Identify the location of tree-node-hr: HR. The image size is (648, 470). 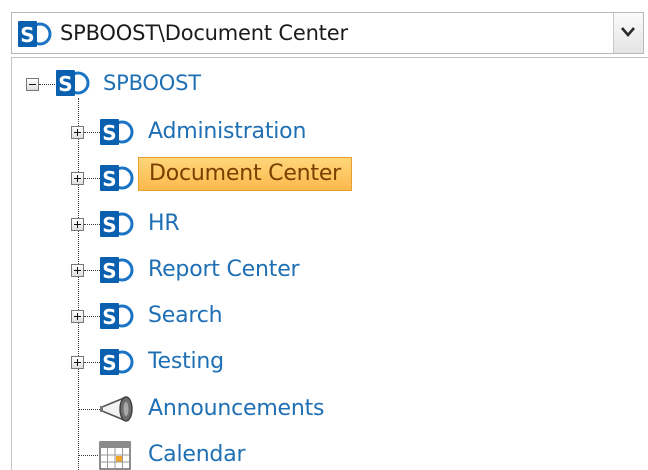
(164, 224).